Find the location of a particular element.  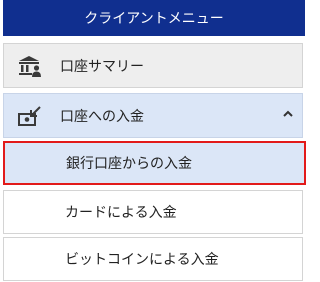

deposit-icon is located at coordinates (30, 116).